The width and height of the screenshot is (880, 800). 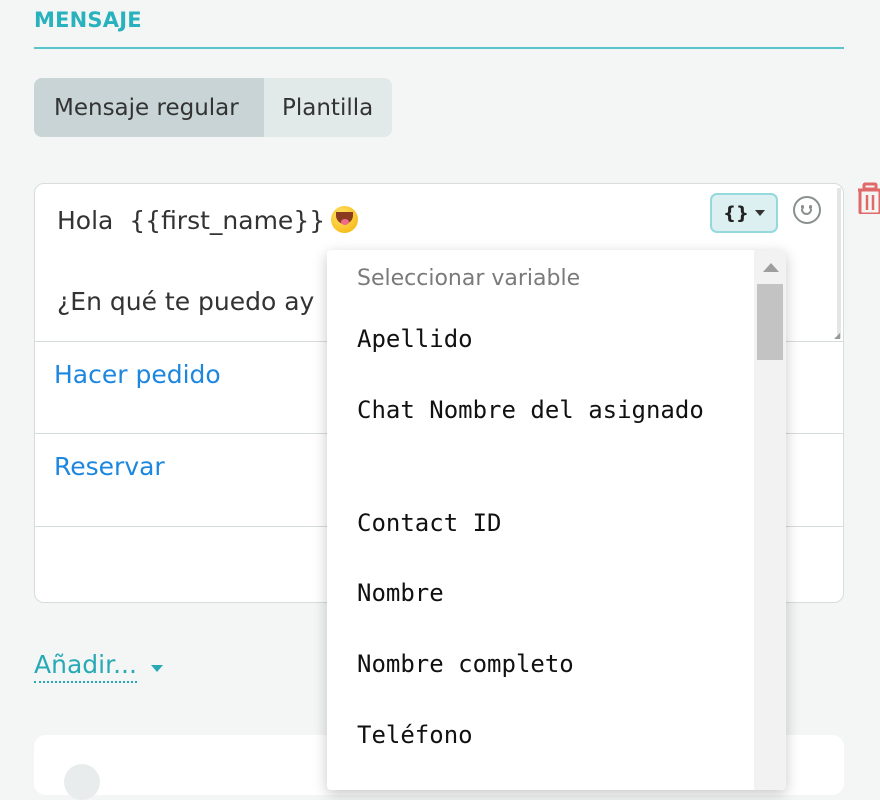 What do you see at coordinates (547, 664) in the screenshot?
I see `variable-option: Nombre completo` at bounding box center [547, 664].